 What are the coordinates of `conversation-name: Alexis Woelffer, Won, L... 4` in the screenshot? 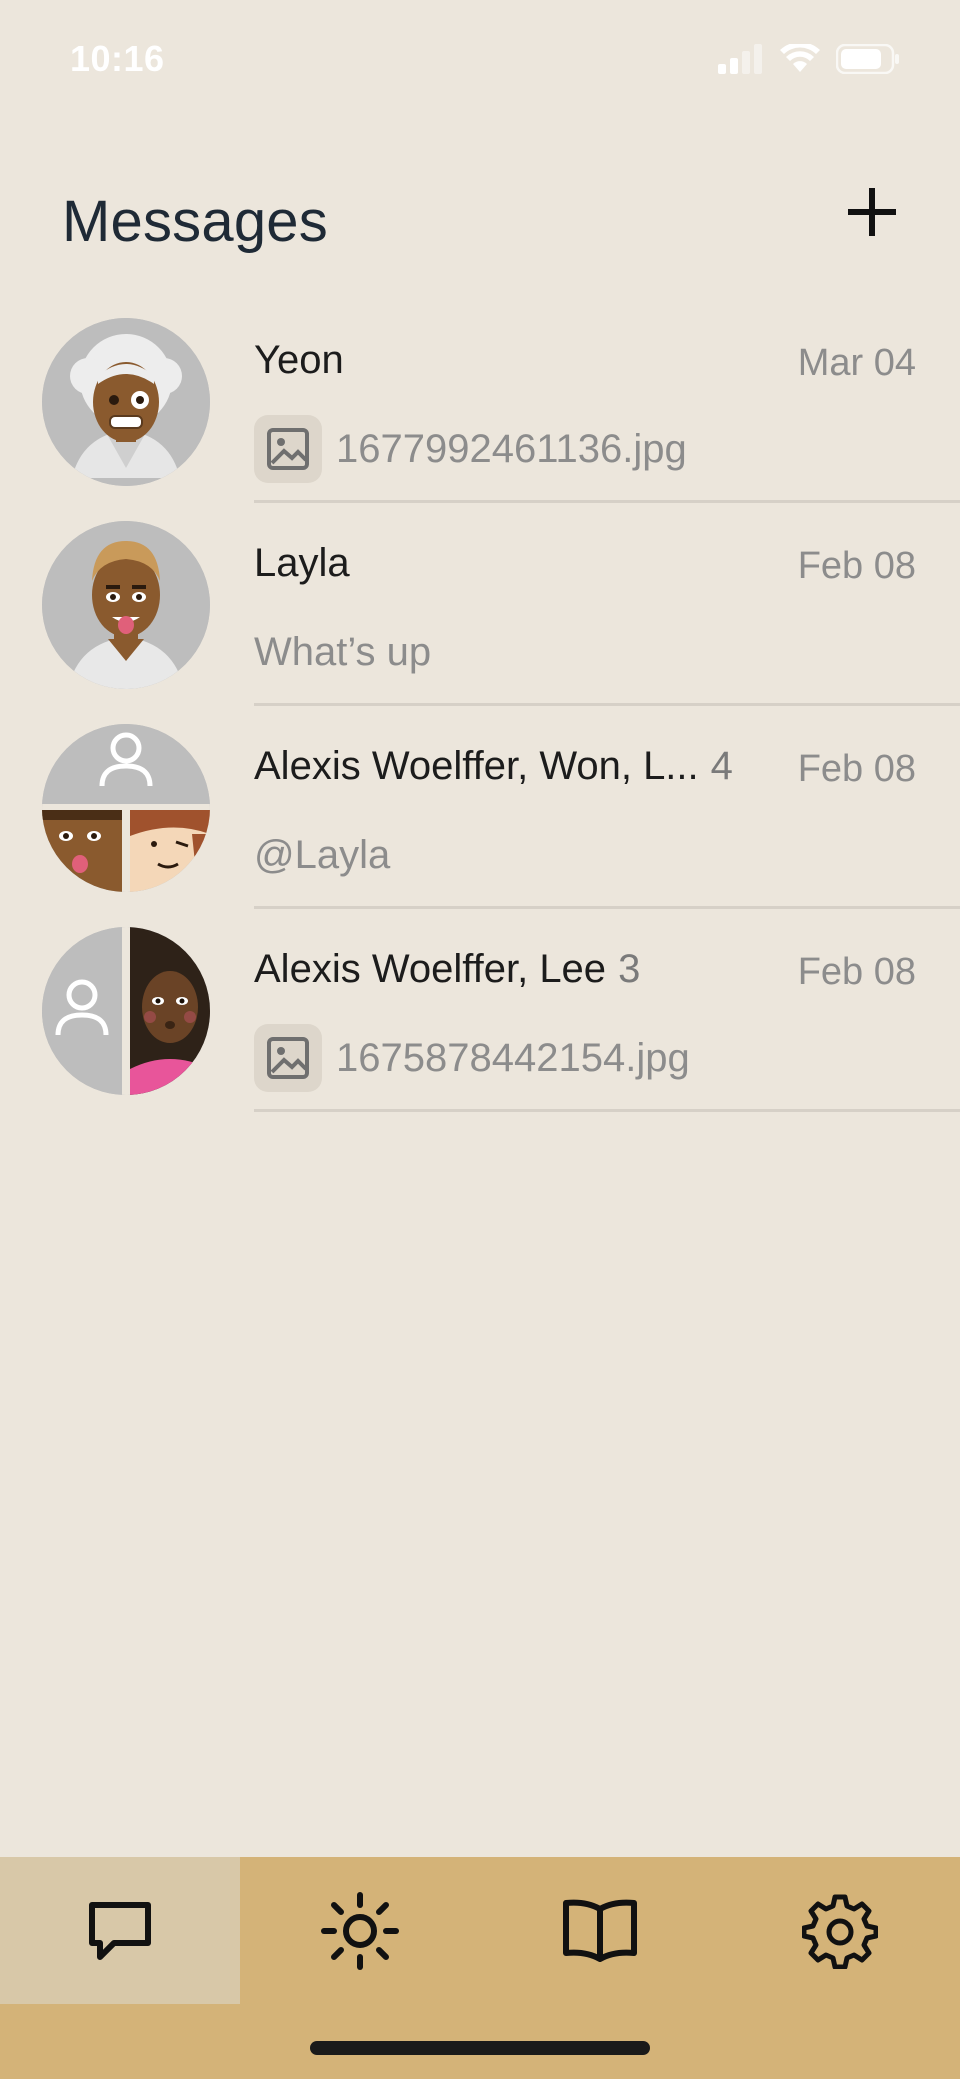 It's located at (493, 766).